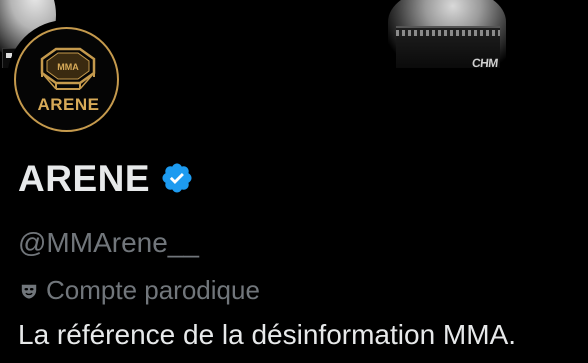  Describe the element at coordinates (448, 47) in the screenshot. I see `banner-fighter-shorts: CHM` at that location.